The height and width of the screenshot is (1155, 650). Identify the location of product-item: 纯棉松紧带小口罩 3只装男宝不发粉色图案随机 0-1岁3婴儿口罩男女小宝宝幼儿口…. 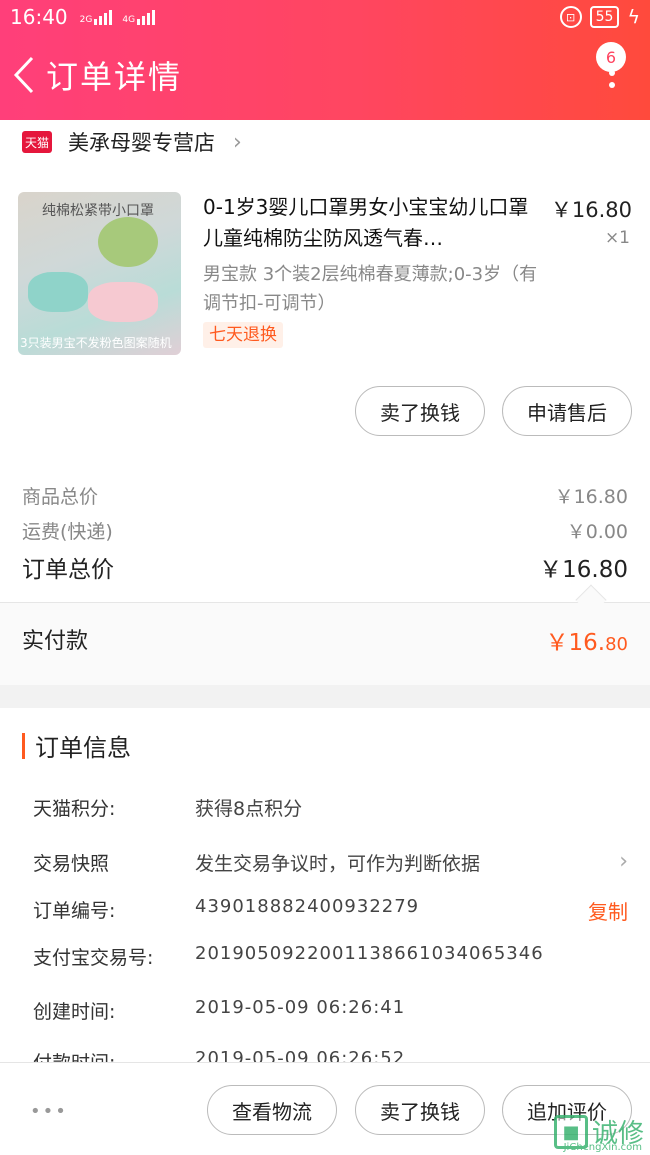
(325, 277).